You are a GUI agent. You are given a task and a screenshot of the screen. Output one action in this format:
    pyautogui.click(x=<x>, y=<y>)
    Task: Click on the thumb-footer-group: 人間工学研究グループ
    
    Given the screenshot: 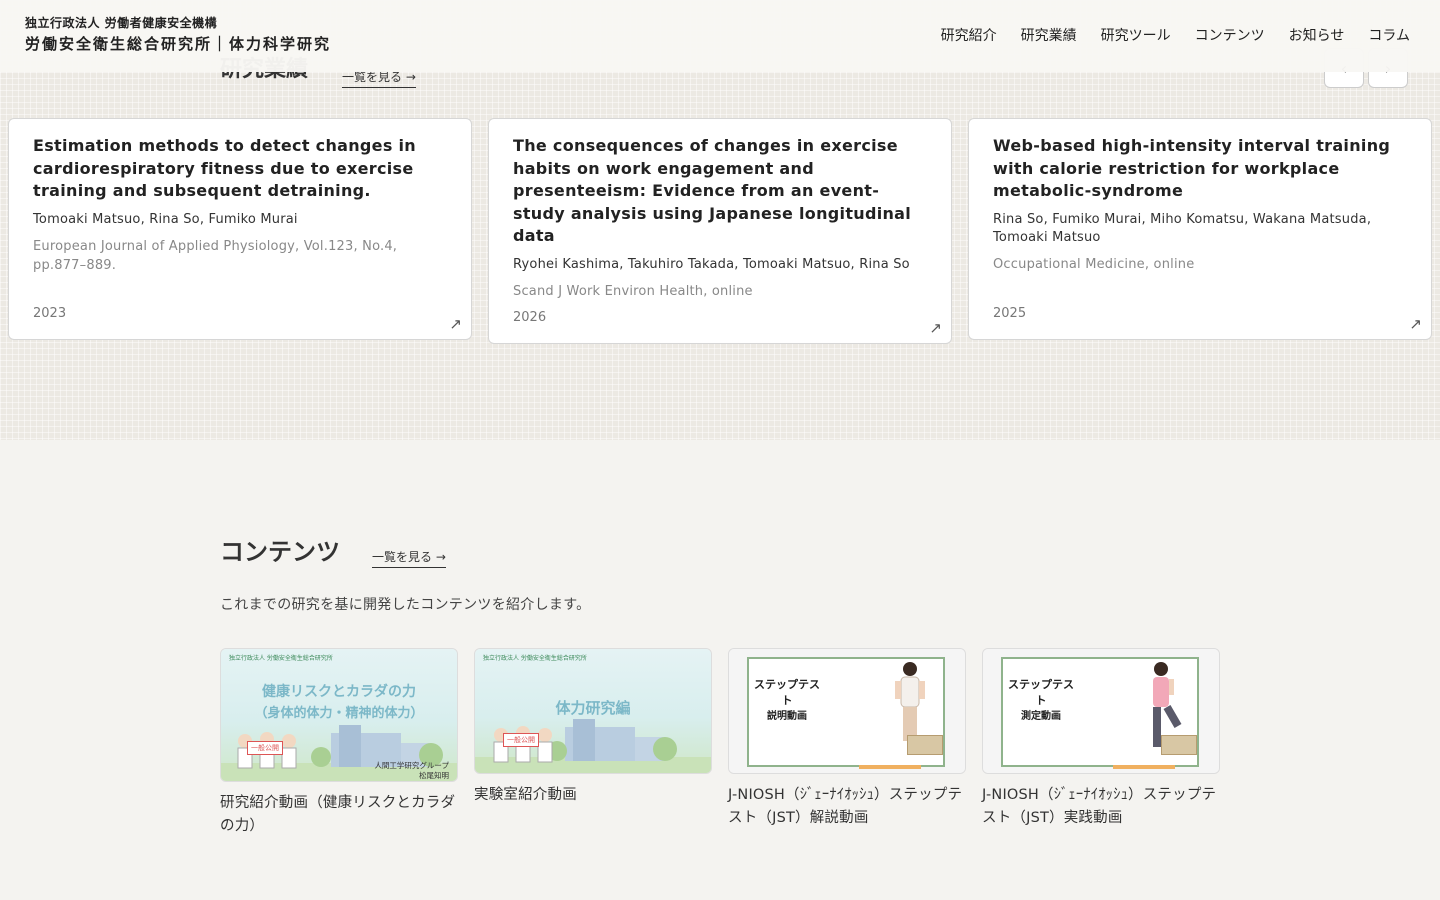 What is the action you would take?
    pyautogui.click(x=411, y=765)
    